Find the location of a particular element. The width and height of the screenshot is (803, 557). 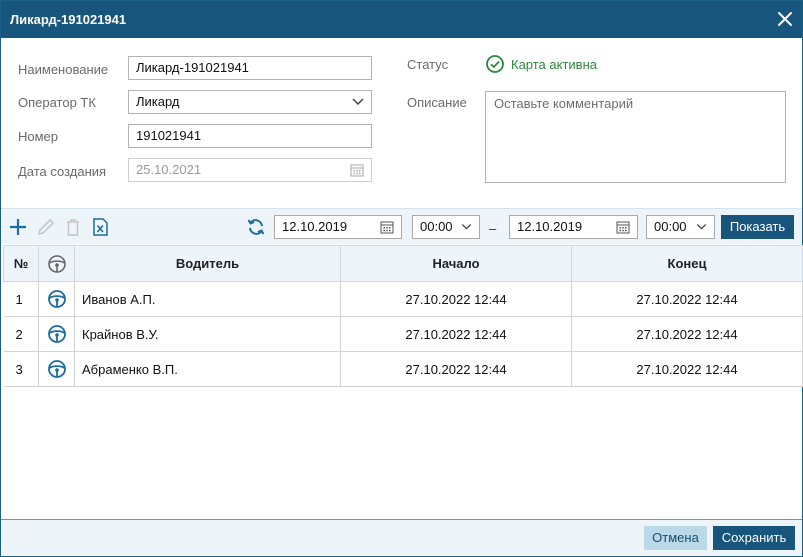

column-header-steering is located at coordinates (56, 263).